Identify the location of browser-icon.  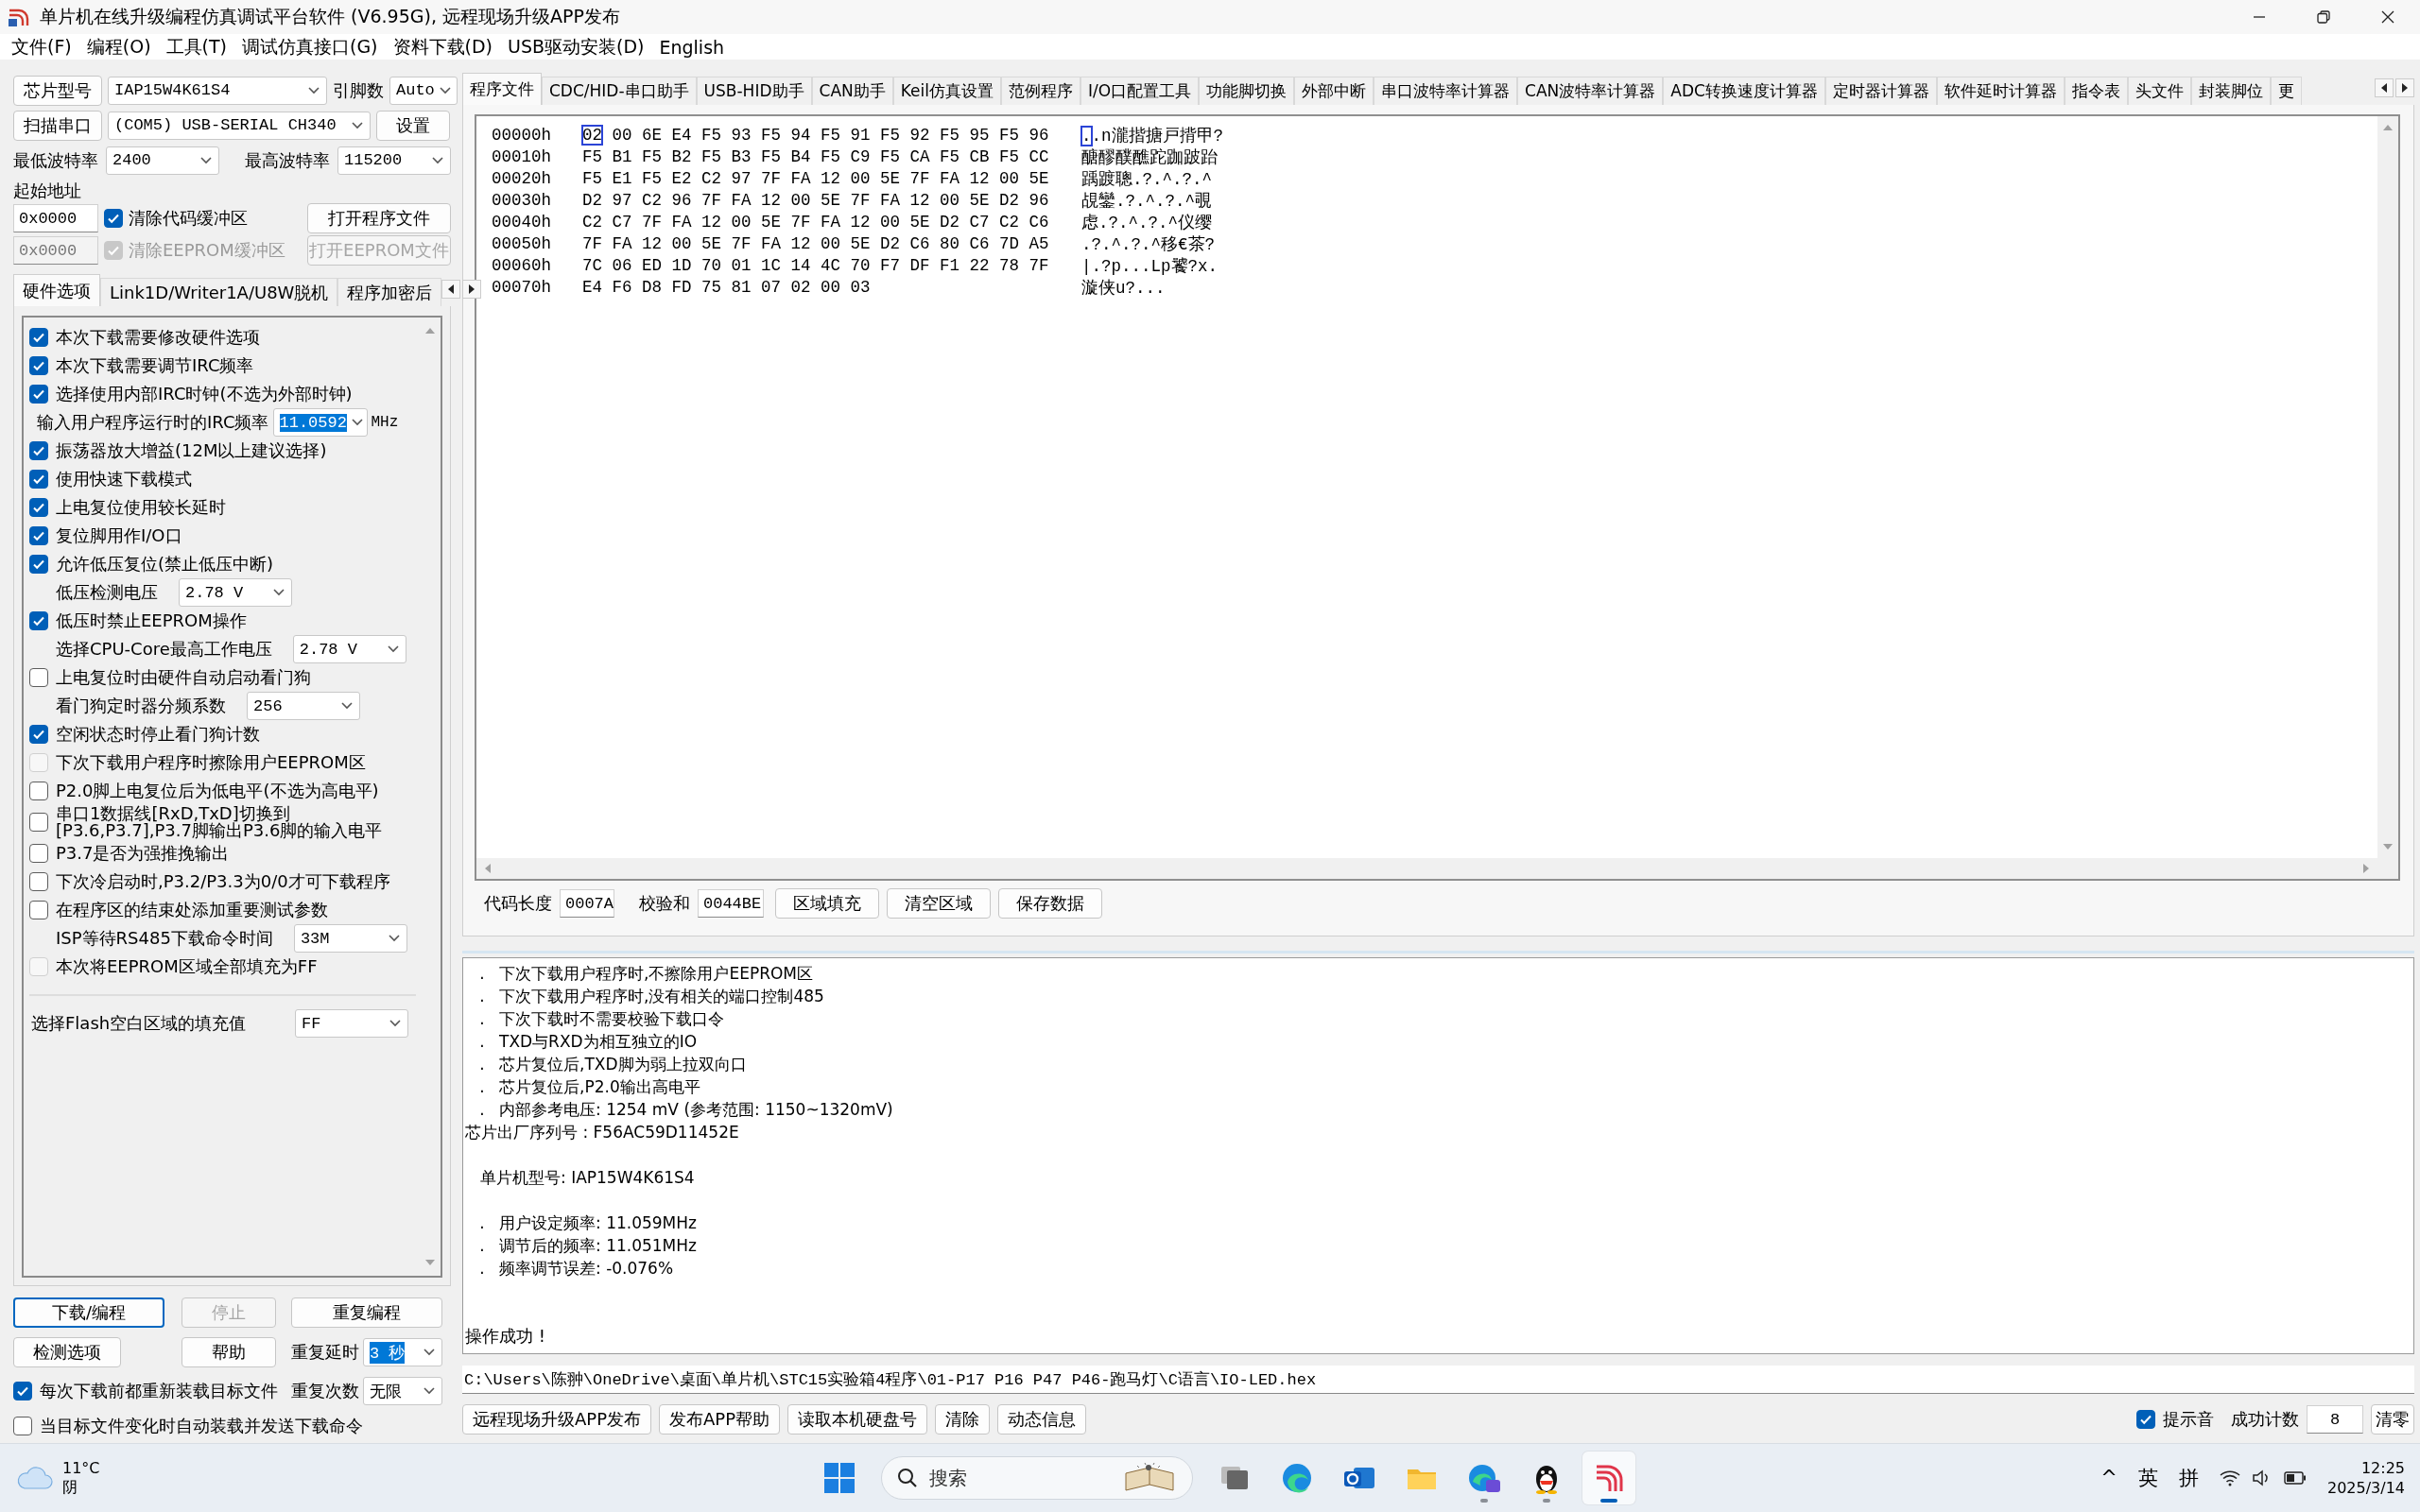
(1297, 1478).